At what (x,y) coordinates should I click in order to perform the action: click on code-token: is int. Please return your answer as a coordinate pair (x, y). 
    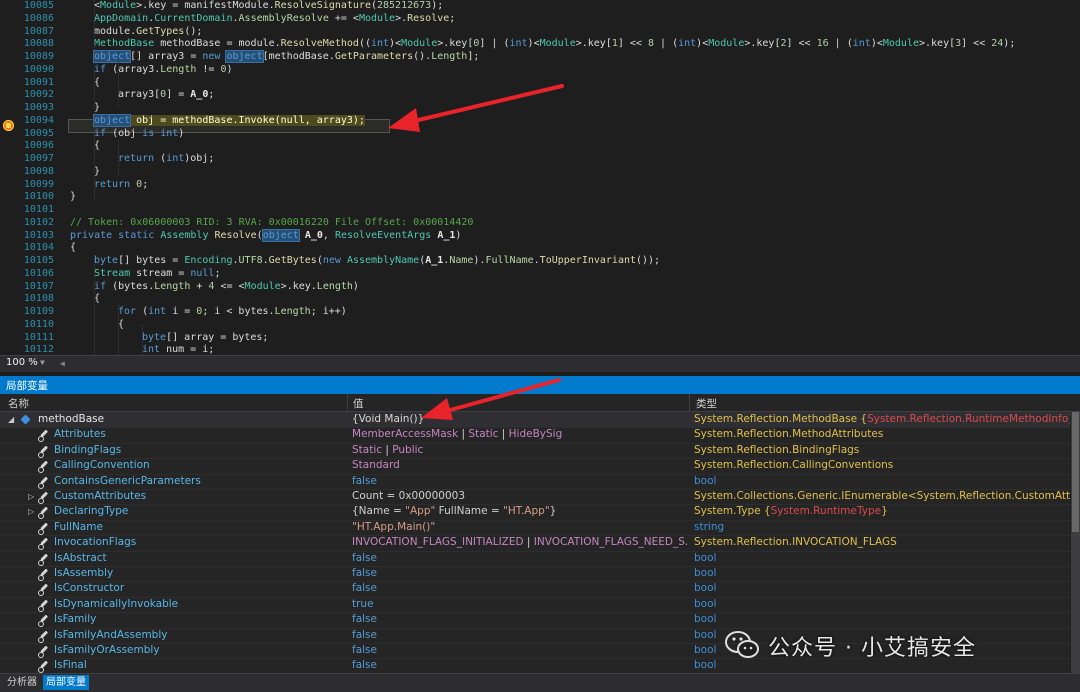
    Looking at the image, I should click on (160, 133).